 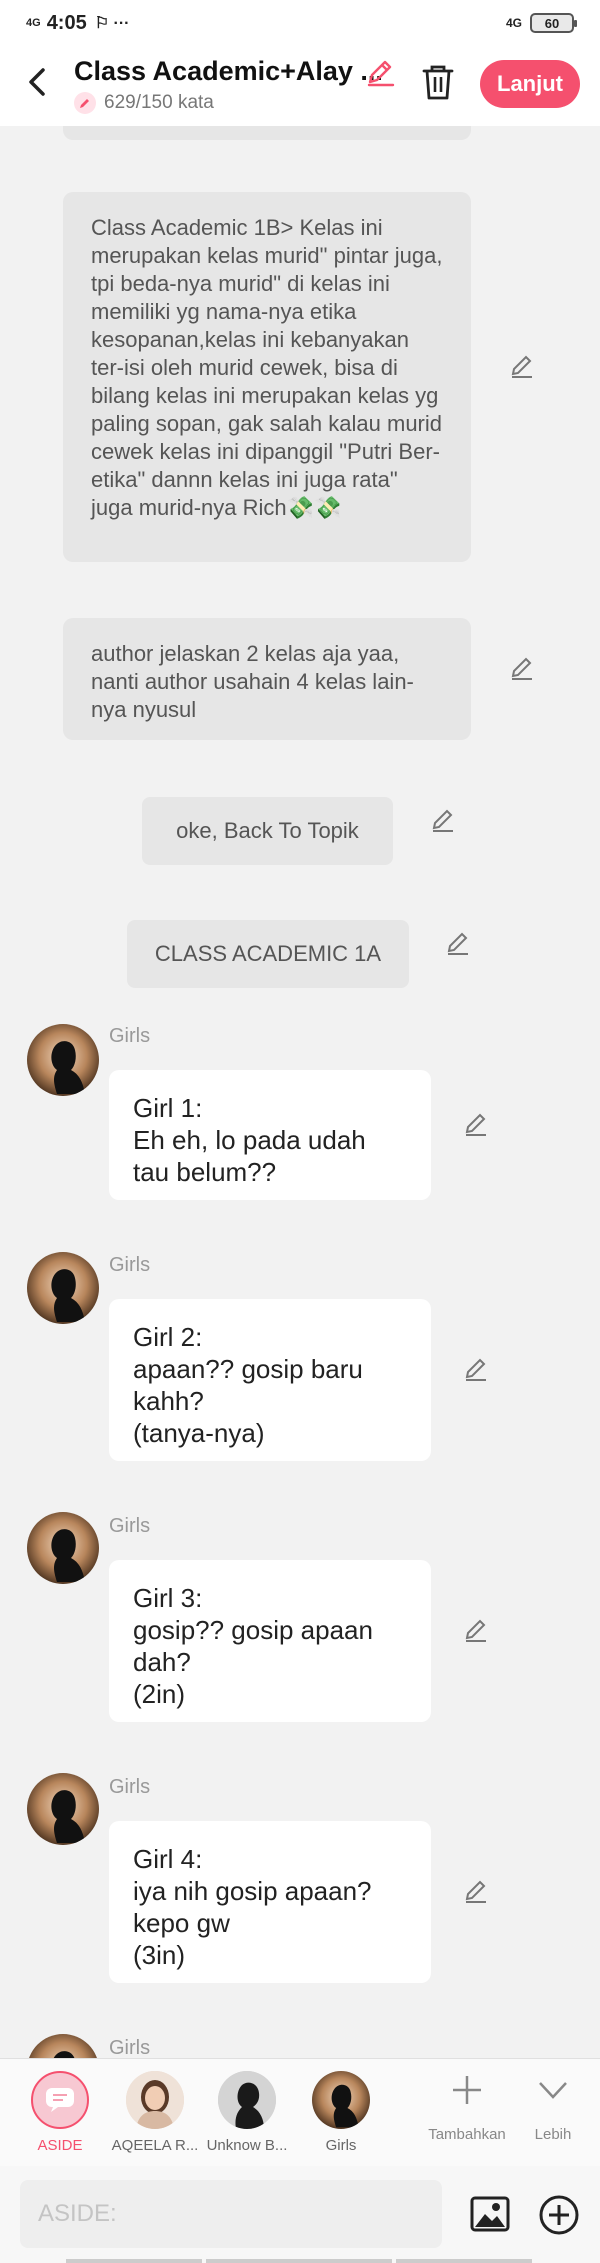 What do you see at coordinates (85, 103) in the screenshot?
I see `pencil-icon` at bounding box center [85, 103].